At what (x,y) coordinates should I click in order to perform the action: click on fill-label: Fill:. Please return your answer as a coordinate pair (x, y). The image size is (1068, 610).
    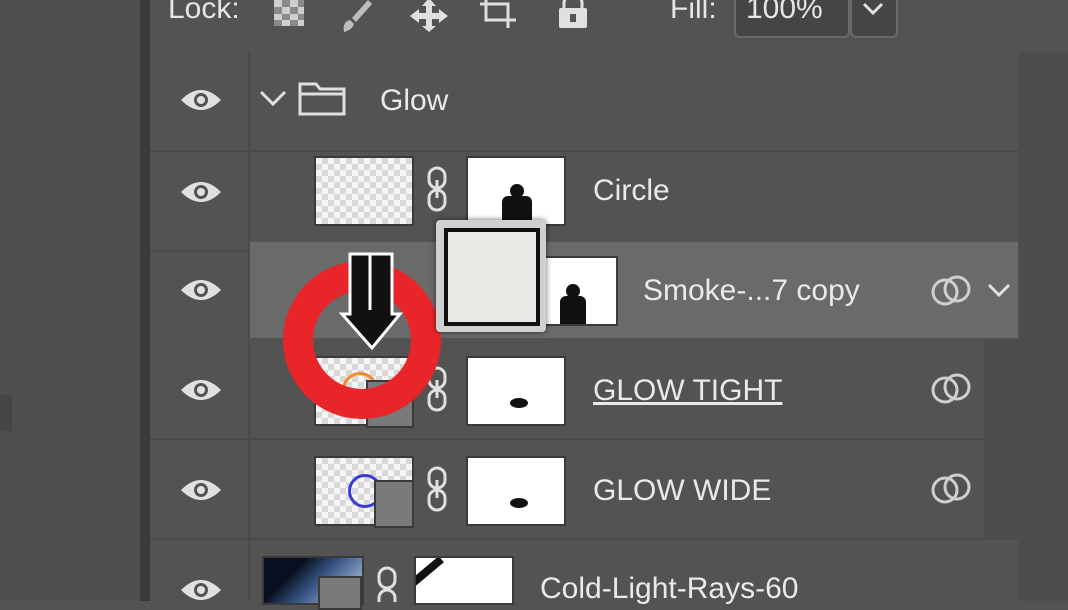
    Looking at the image, I should click on (693, 12).